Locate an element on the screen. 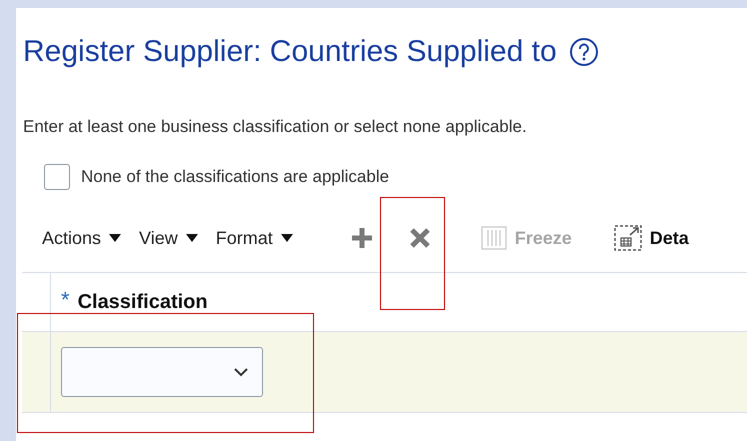  columns-icon is located at coordinates (493, 238).